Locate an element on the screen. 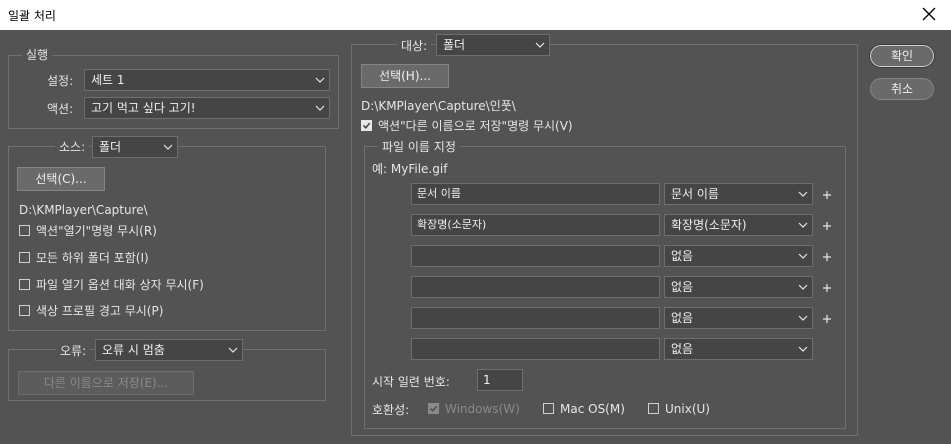  errors-legend: 오류: is located at coordinates (73, 350).